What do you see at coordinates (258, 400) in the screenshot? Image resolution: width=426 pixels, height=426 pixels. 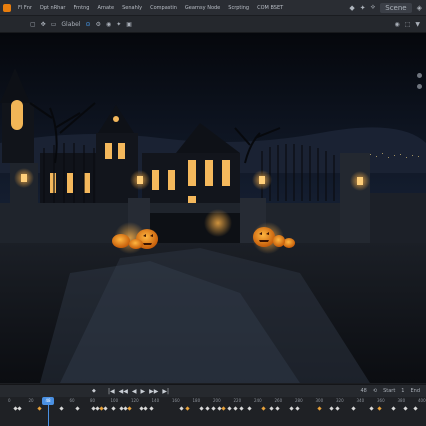 I see `ruler-tick-label: 240` at bounding box center [258, 400].